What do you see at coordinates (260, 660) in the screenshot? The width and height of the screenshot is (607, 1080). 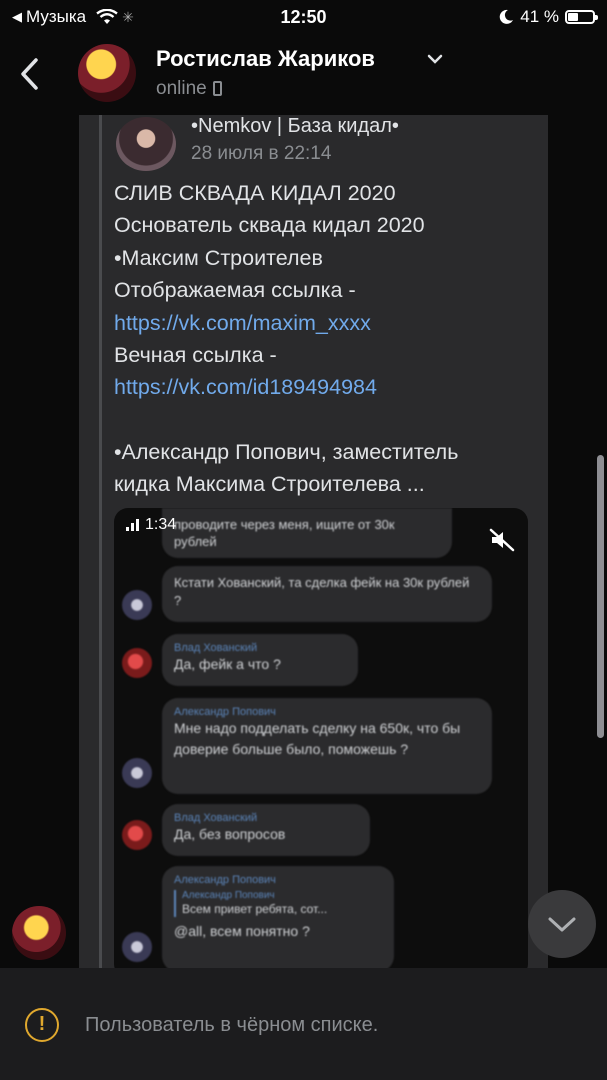 I see `video-chat-bubble: Влад Хованский Да, фейк а что ?` at bounding box center [260, 660].